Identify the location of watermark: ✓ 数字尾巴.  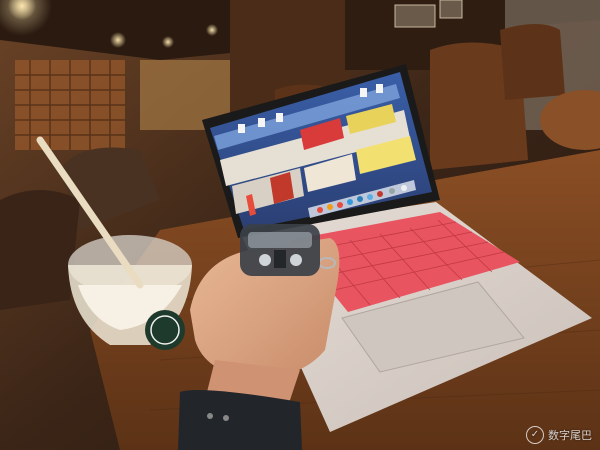
(559, 435).